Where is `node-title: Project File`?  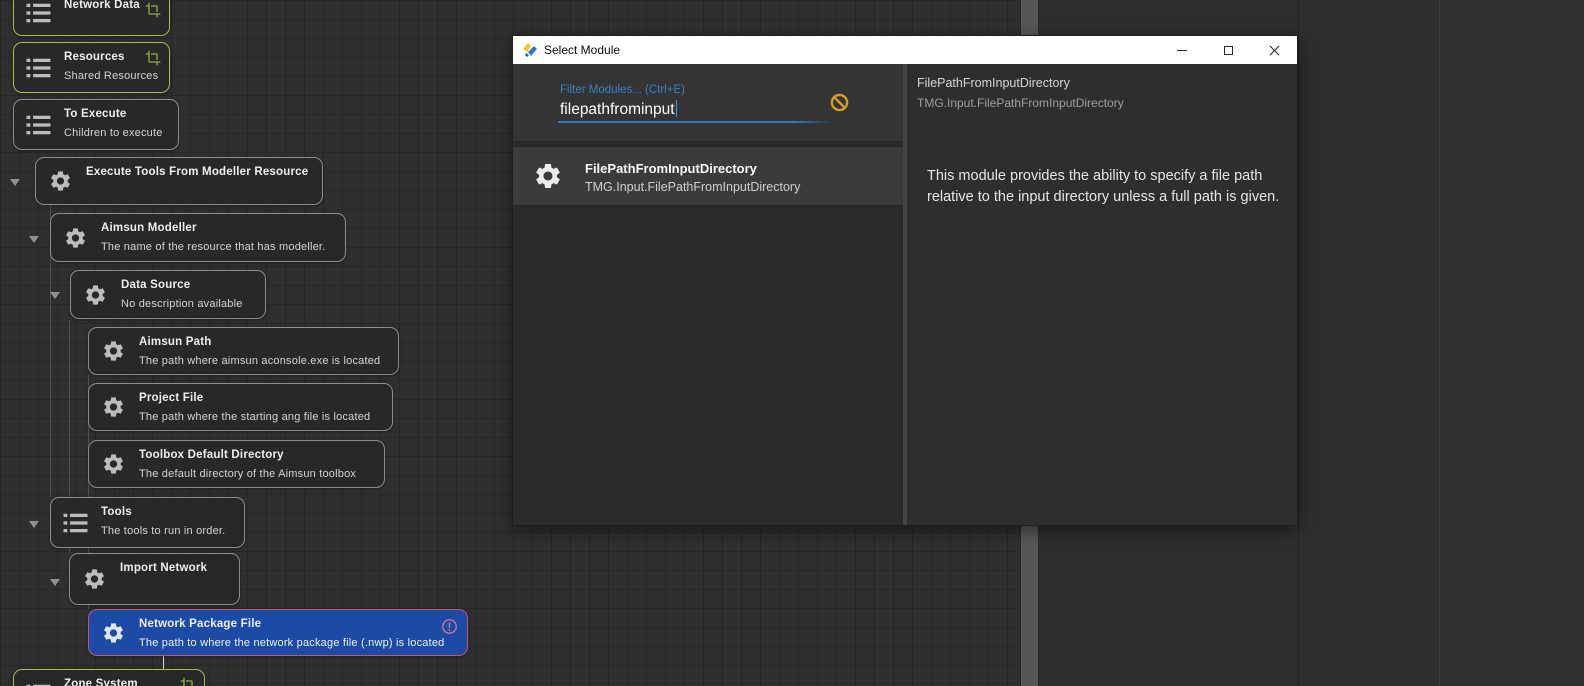 node-title: Project File is located at coordinates (171, 398).